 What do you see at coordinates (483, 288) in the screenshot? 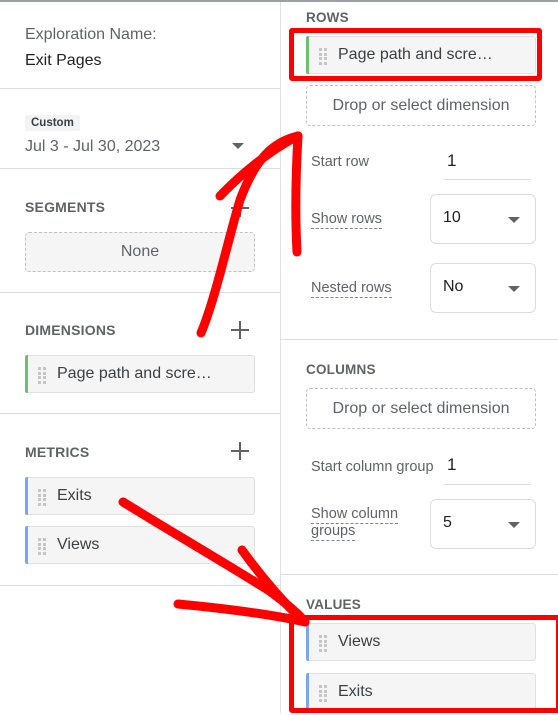
I see `nested-rows-select: No` at bounding box center [483, 288].